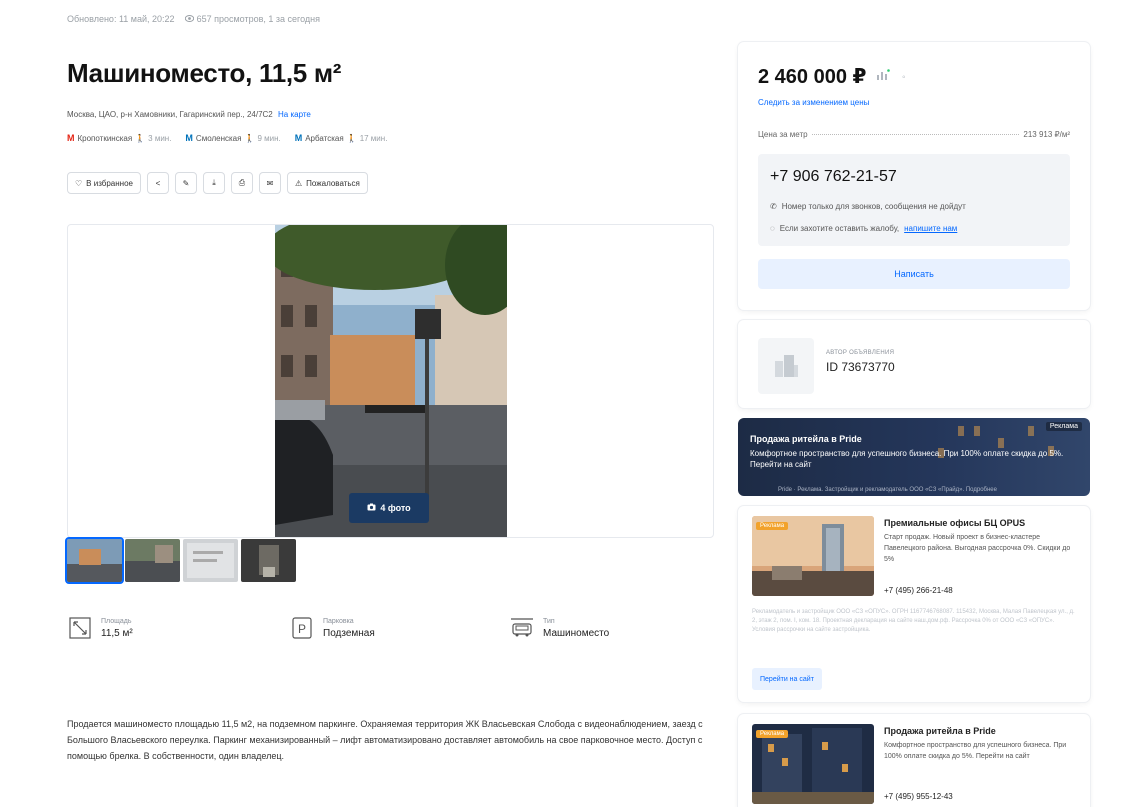  I want to click on metro-station: M Арбатская 🚶 17 мин., so click(341, 138).